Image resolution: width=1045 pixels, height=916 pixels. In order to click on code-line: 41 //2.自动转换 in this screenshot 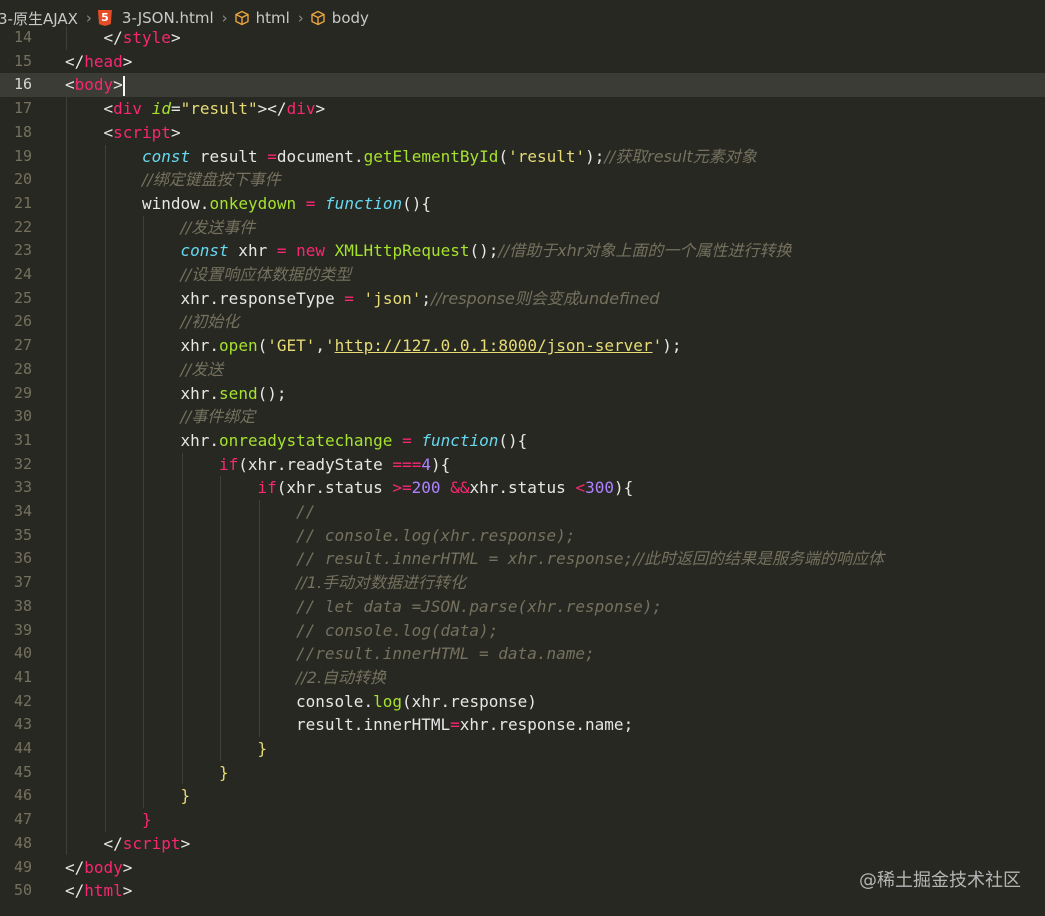, I will do `click(522, 678)`.